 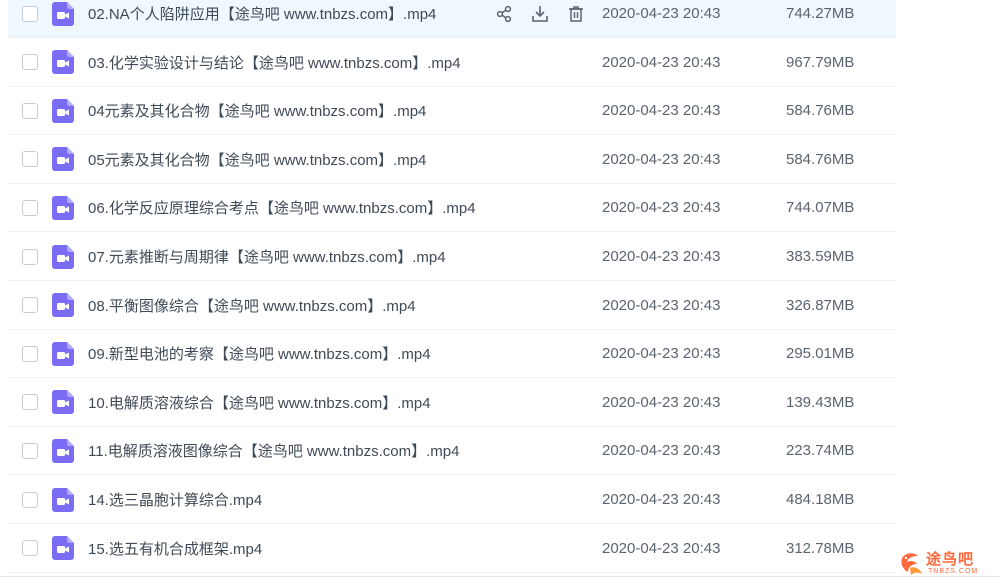 What do you see at coordinates (911, 564) in the screenshot?
I see `bird-logo-icon` at bounding box center [911, 564].